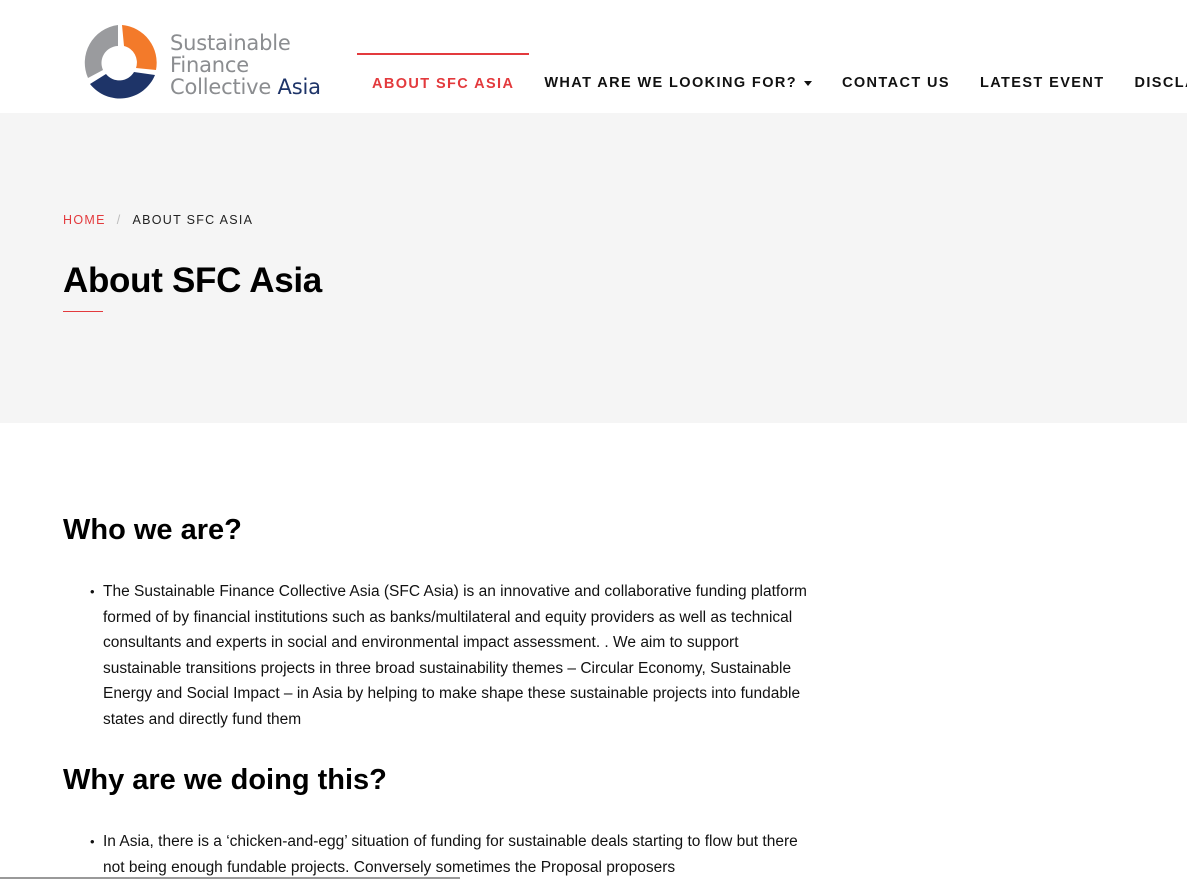  What do you see at coordinates (1160, 83) in the screenshot?
I see `nav-label: DISCLAIMER` at bounding box center [1160, 83].